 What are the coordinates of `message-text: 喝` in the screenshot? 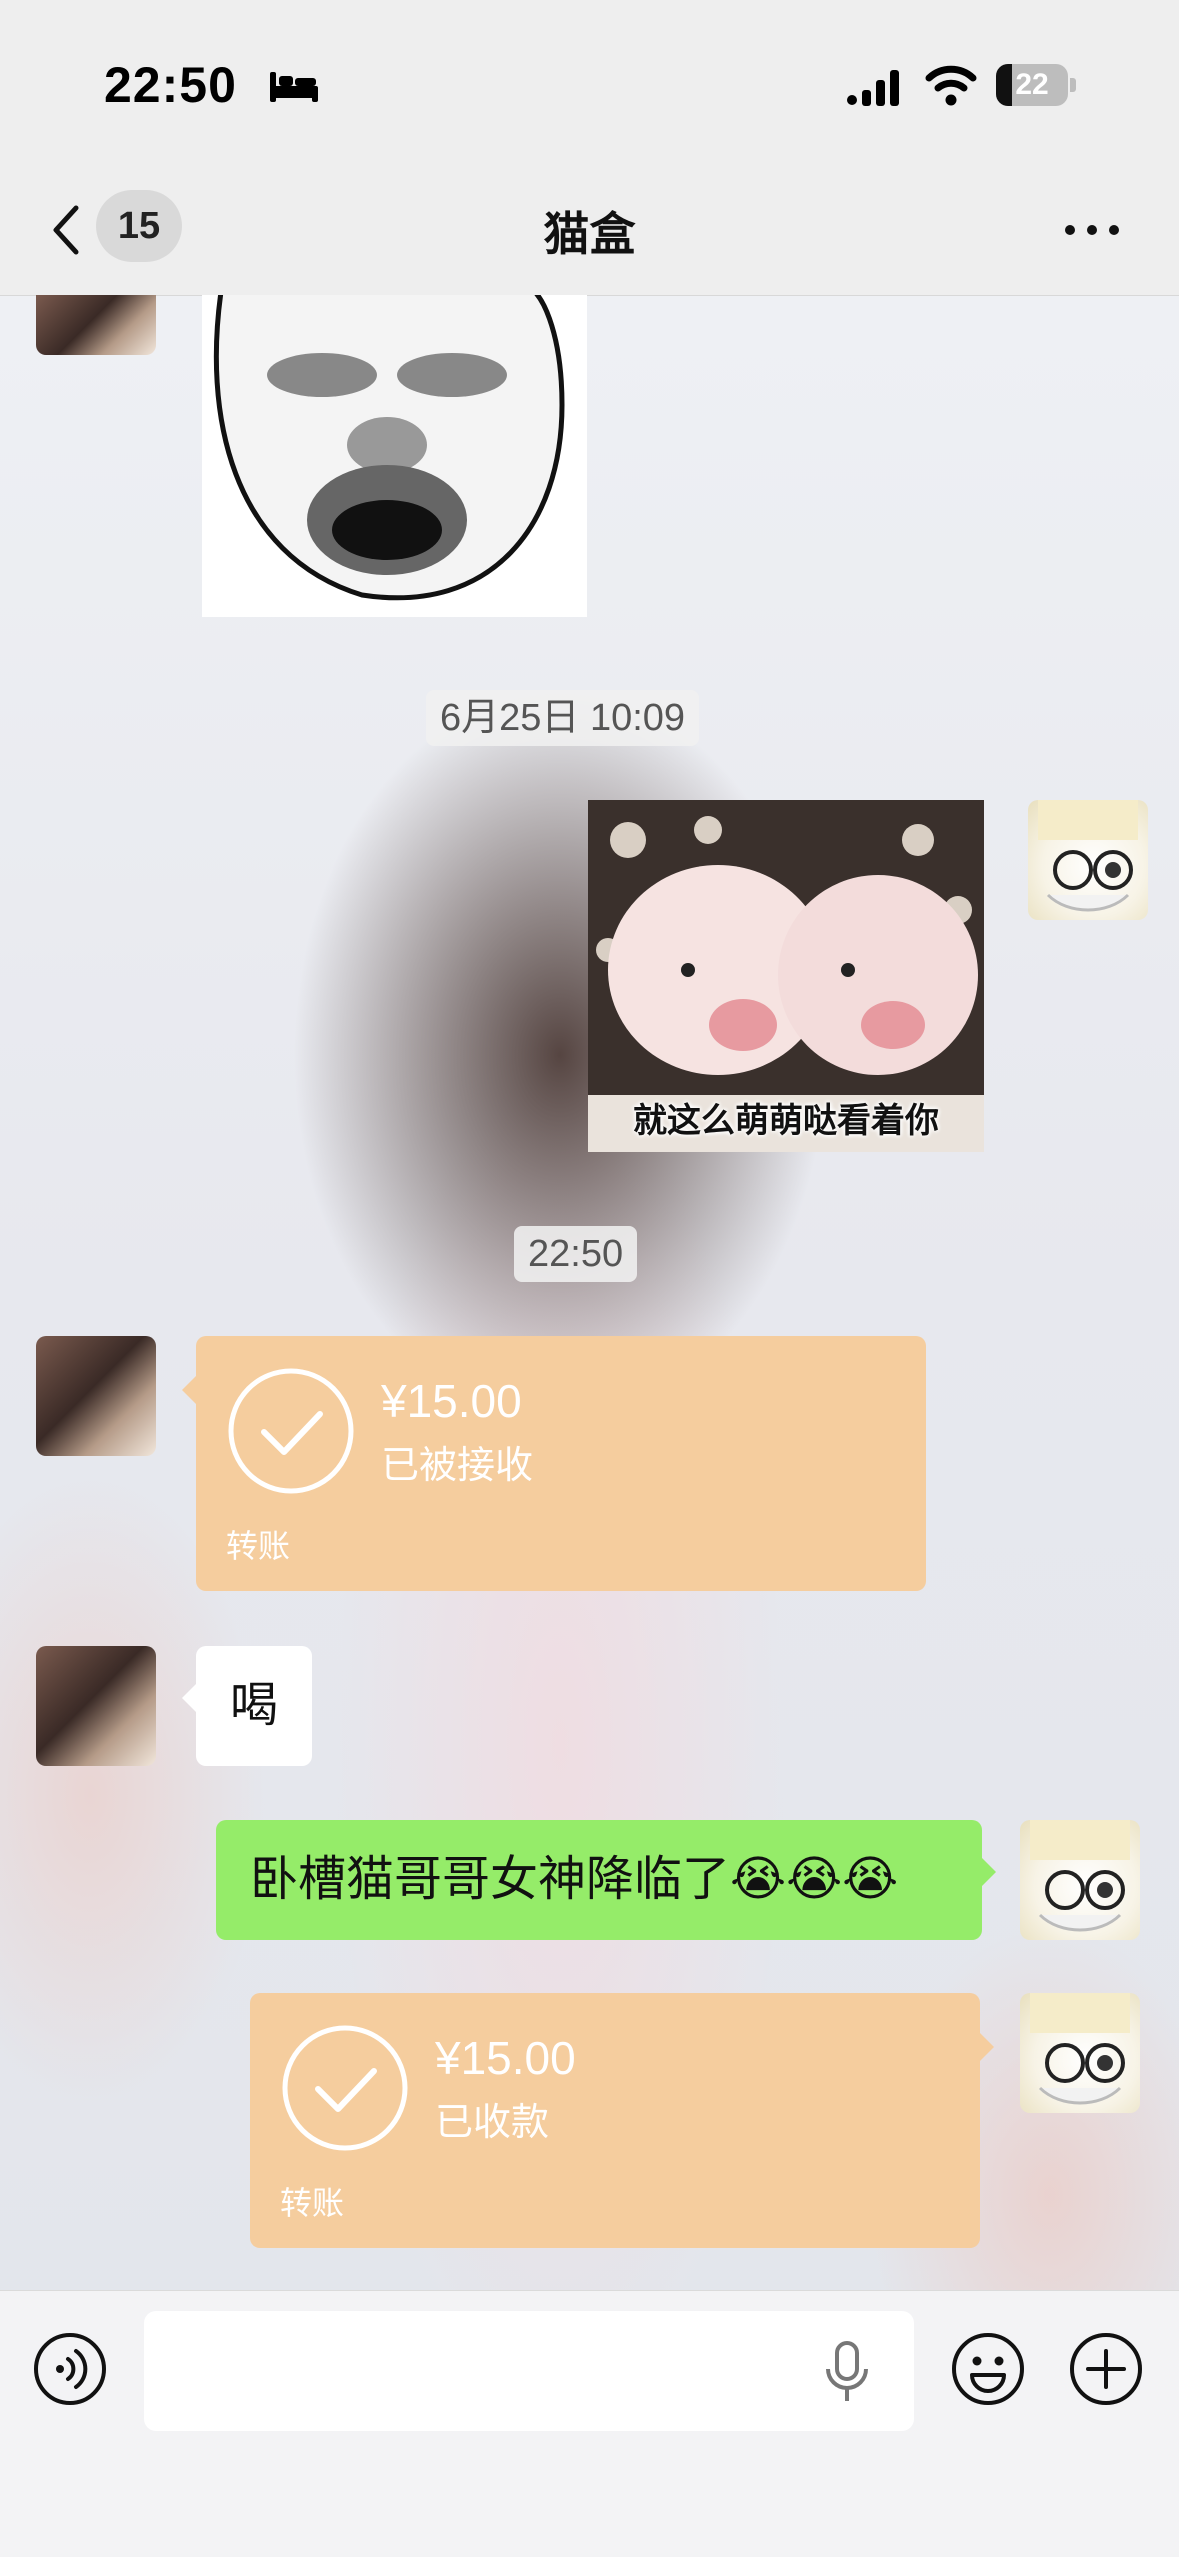 It's located at (254, 1705).